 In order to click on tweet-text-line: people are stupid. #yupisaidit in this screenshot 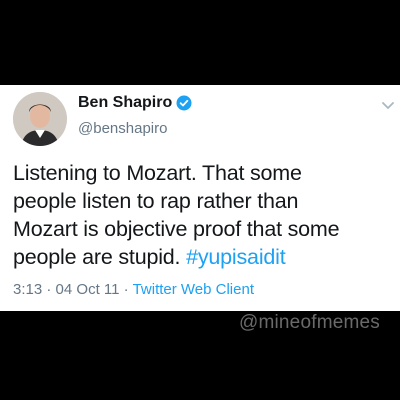, I will do `click(203, 257)`.